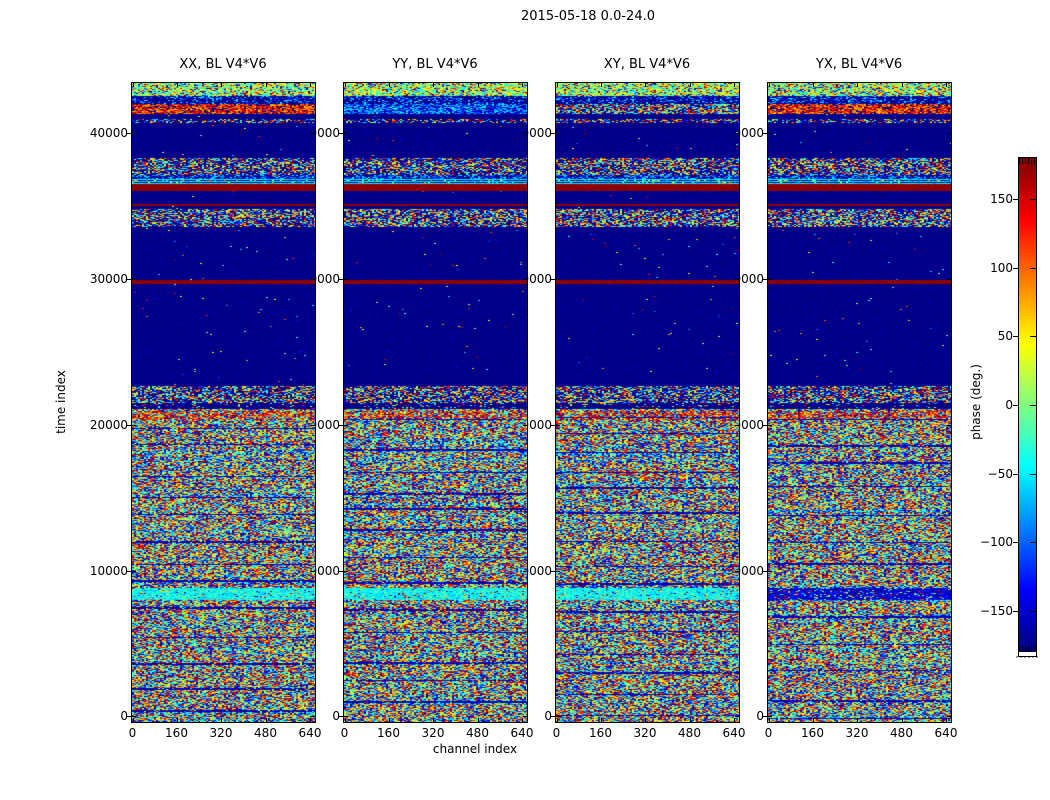 Image resolution: width=1050 pixels, height=800 pixels. I want to click on heatmap-panel-yy, so click(435, 402).